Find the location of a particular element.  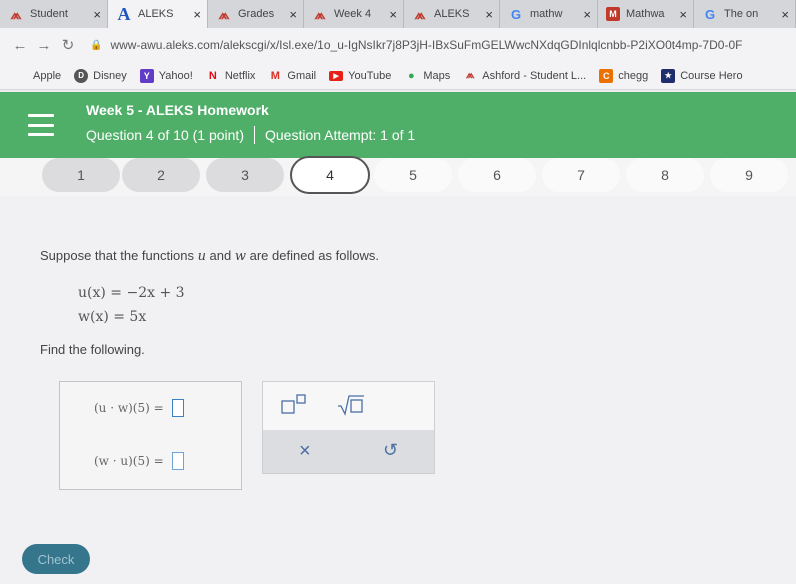

find-instruction: Find the following. is located at coordinates (92, 349).